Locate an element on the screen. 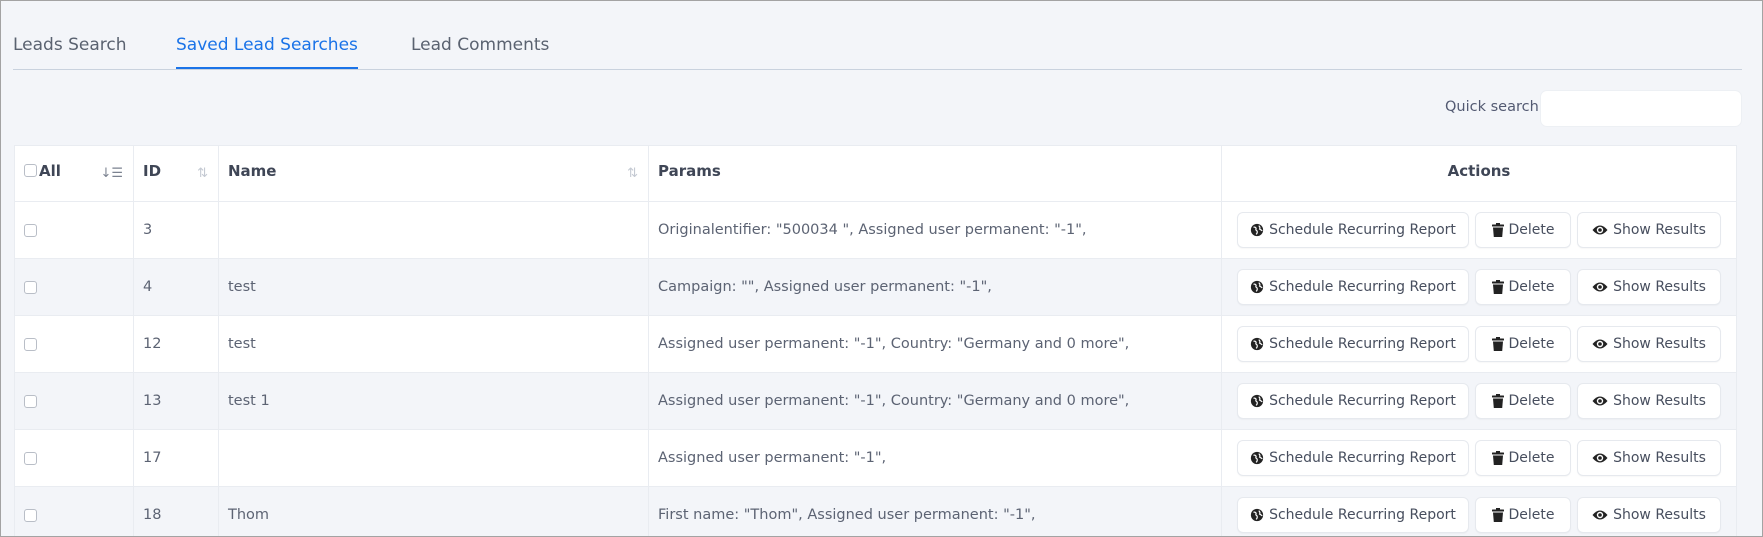  row-name is located at coordinates (433, 230).